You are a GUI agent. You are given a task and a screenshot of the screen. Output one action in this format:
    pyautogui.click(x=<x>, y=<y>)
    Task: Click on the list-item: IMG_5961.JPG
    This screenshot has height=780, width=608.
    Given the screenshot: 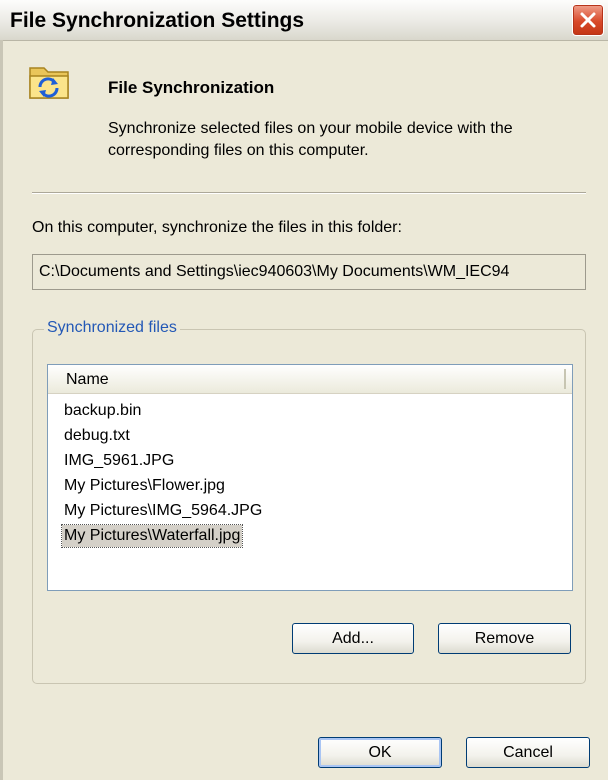 What is the action you would take?
    pyautogui.click(x=310, y=460)
    